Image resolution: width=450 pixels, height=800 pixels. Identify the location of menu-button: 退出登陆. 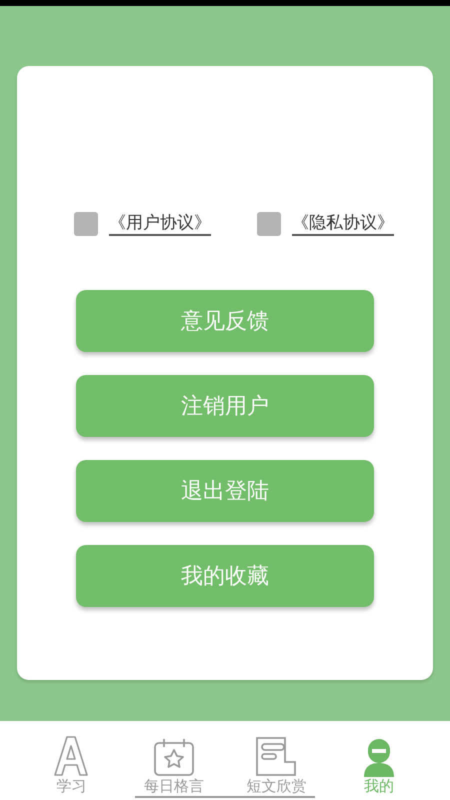
(225, 491).